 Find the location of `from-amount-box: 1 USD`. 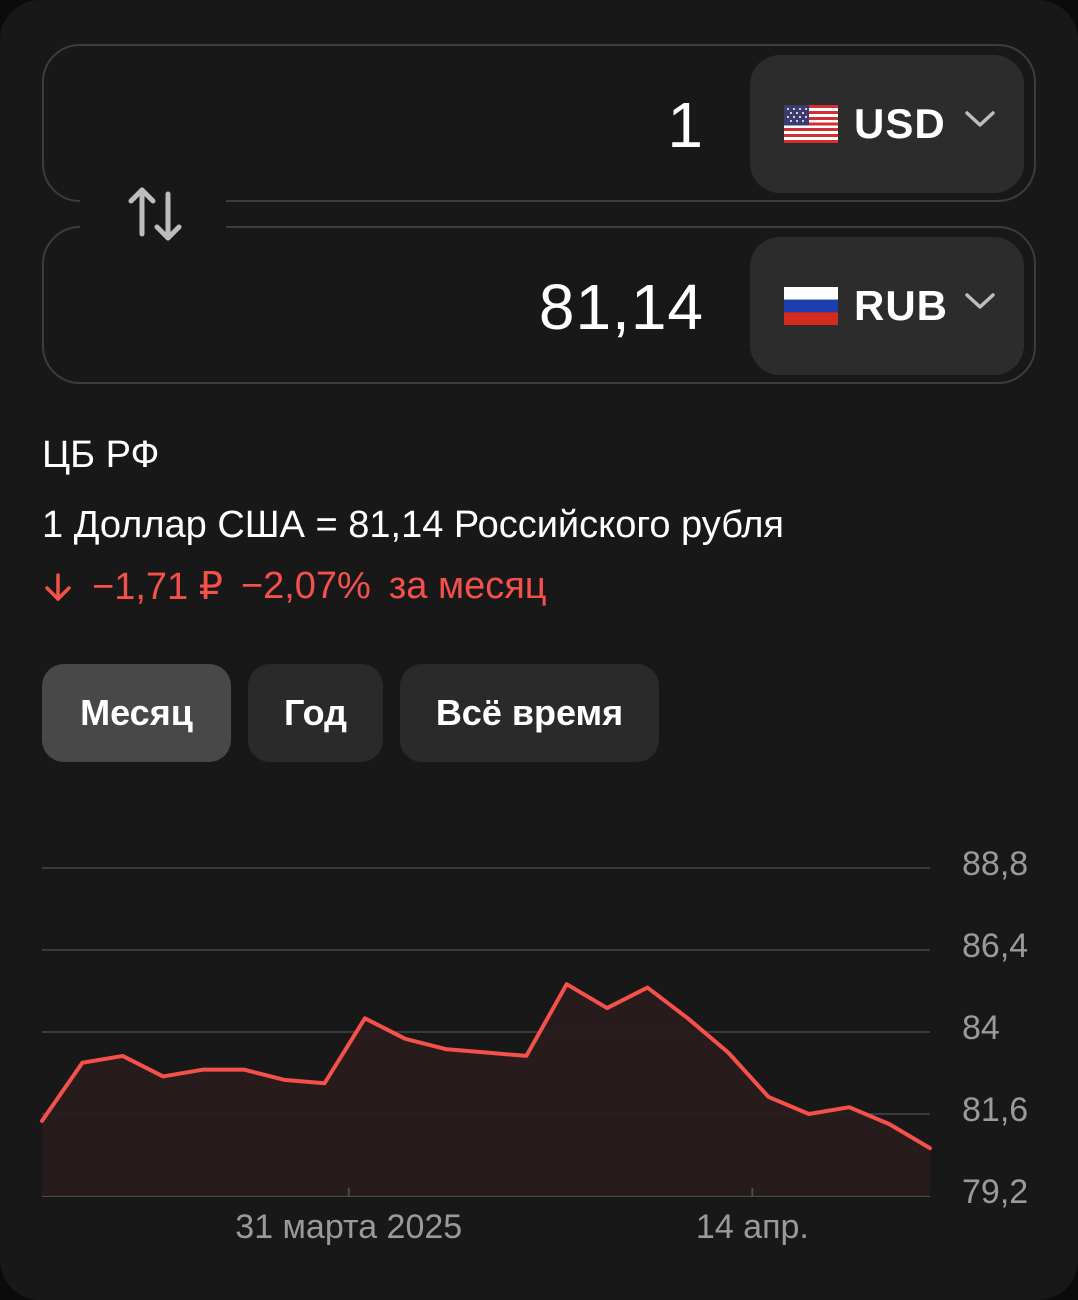

from-amount-box: 1 USD is located at coordinates (539, 123).